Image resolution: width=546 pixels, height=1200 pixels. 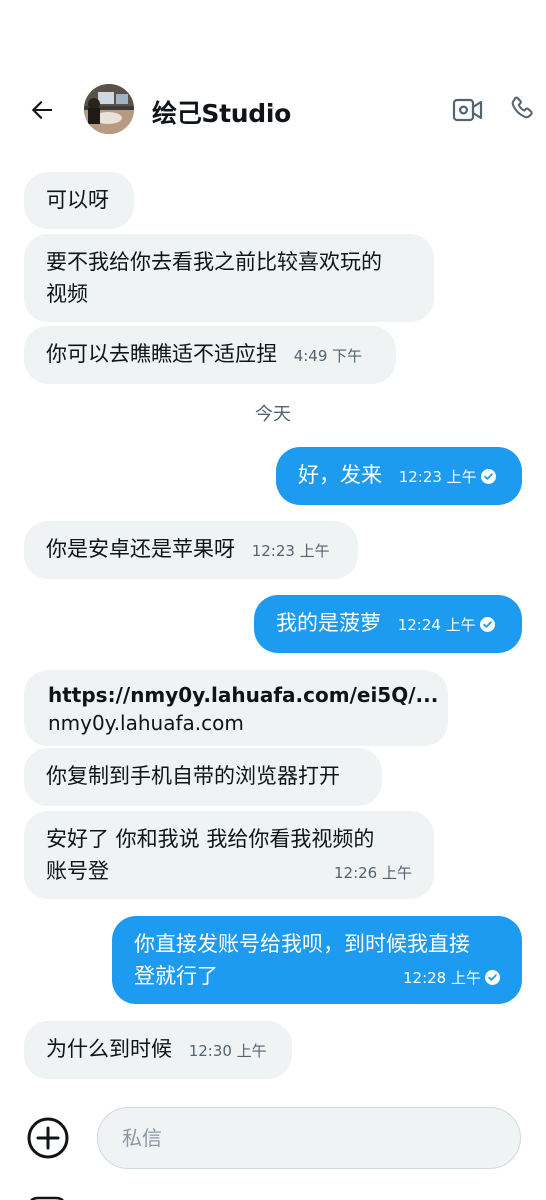 What do you see at coordinates (227, 1051) in the screenshot?
I see `message-timestamp: 12:30 上午` at bounding box center [227, 1051].